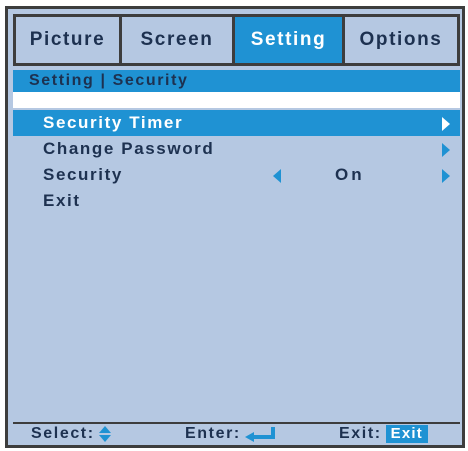 This screenshot has height=451, width=468. What do you see at coordinates (213, 433) in the screenshot?
I see `enter-hint-label: Enter:` at bounding box center [213, 433].